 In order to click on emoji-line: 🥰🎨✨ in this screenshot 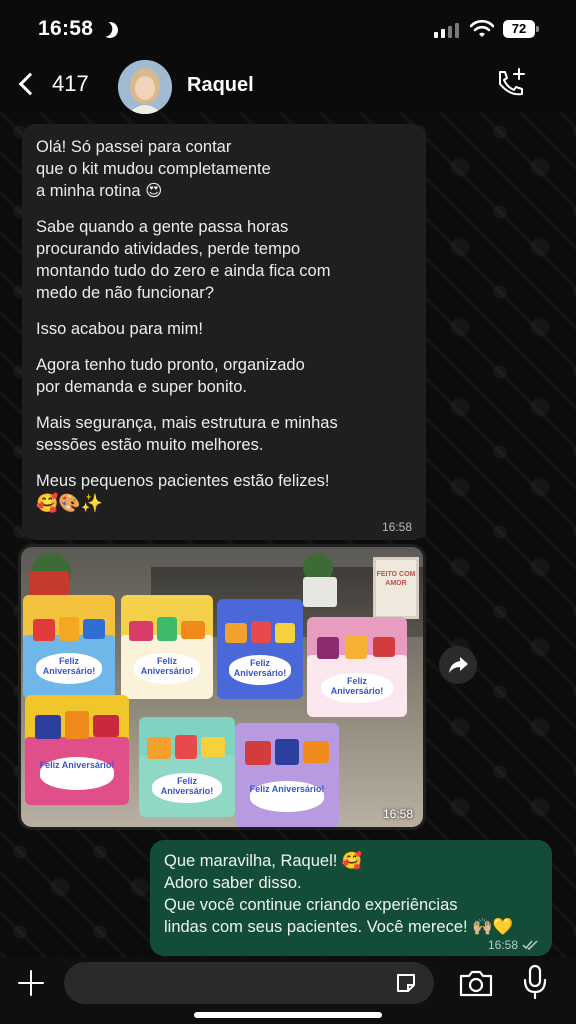, I will do `click(70, 503)`.